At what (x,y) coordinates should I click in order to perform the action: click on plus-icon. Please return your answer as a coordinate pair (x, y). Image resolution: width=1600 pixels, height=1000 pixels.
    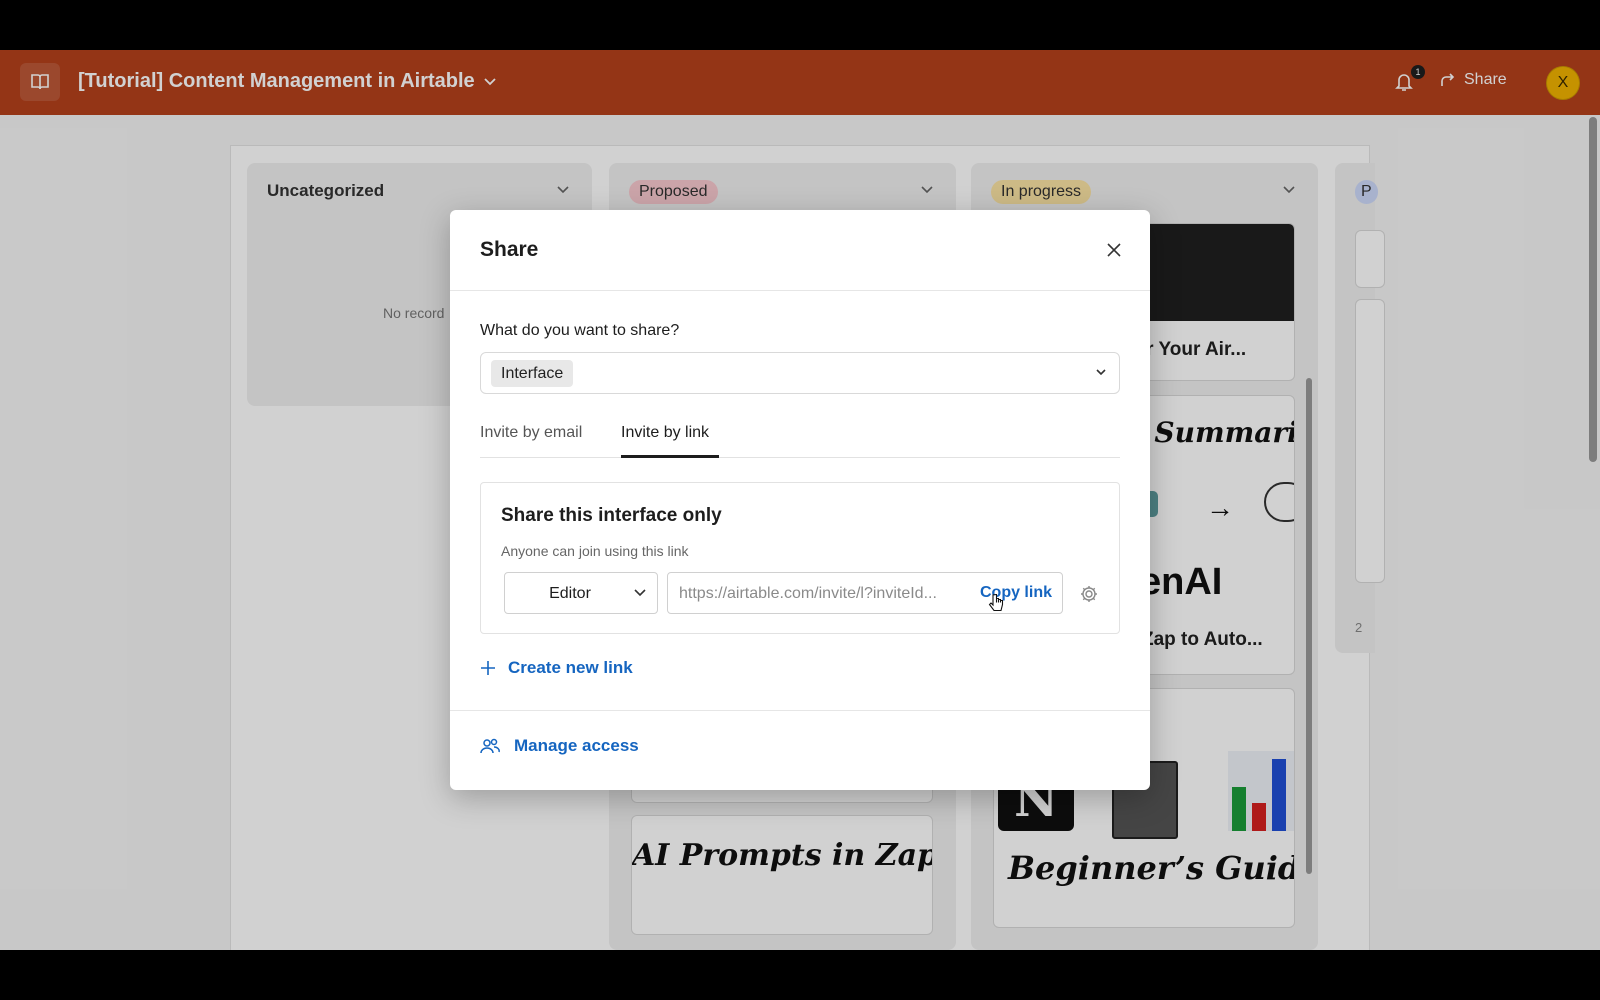
    Looking at the image, I should click on (488, 668).